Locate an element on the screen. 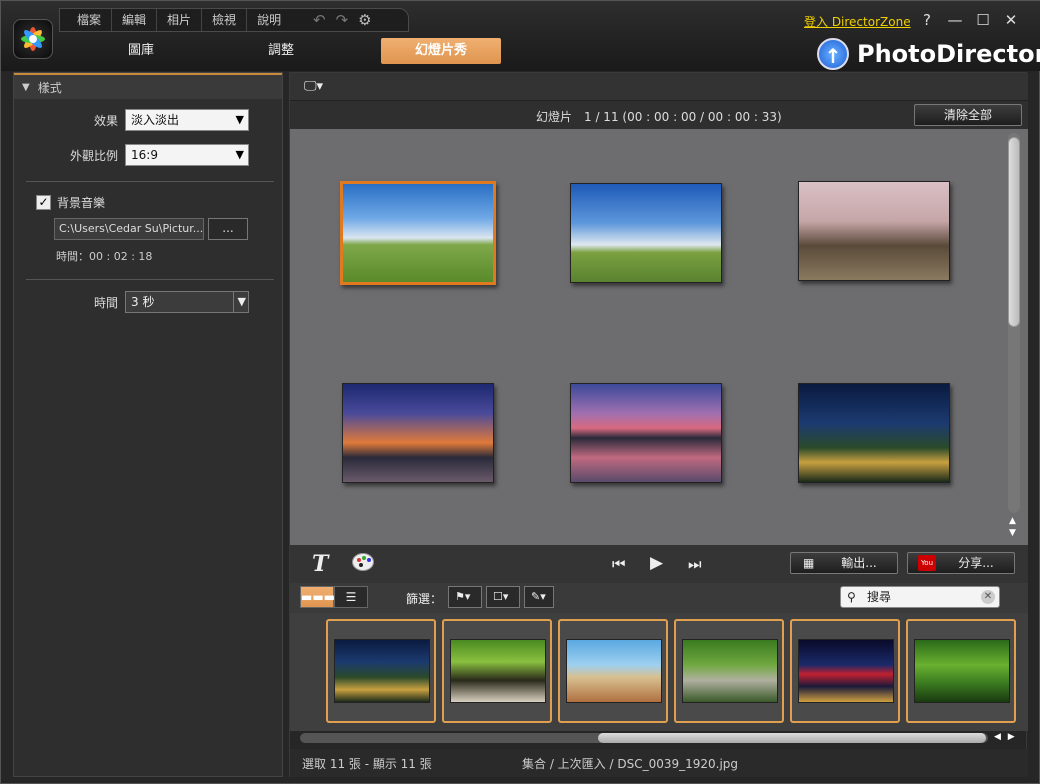 This screenshot has height=784, width=1040. menu-help: 說明 is located at coordinates (268, 20).